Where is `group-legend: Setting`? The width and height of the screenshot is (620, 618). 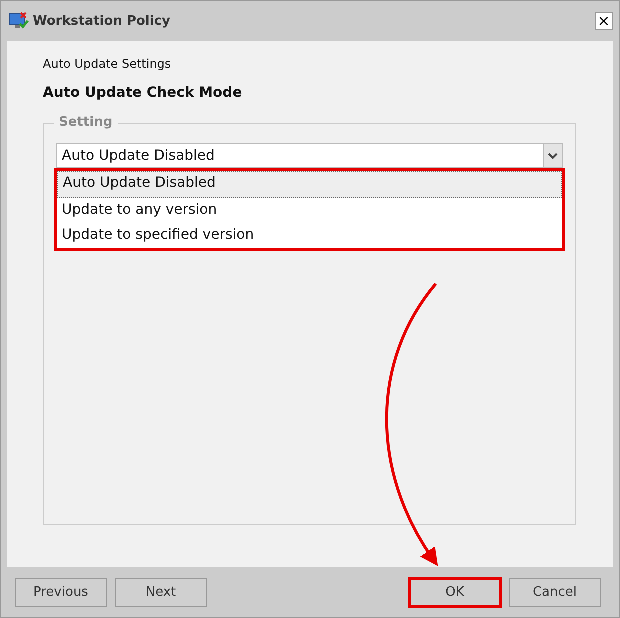 group-legend: Setting is located at coordinates (86, 122).